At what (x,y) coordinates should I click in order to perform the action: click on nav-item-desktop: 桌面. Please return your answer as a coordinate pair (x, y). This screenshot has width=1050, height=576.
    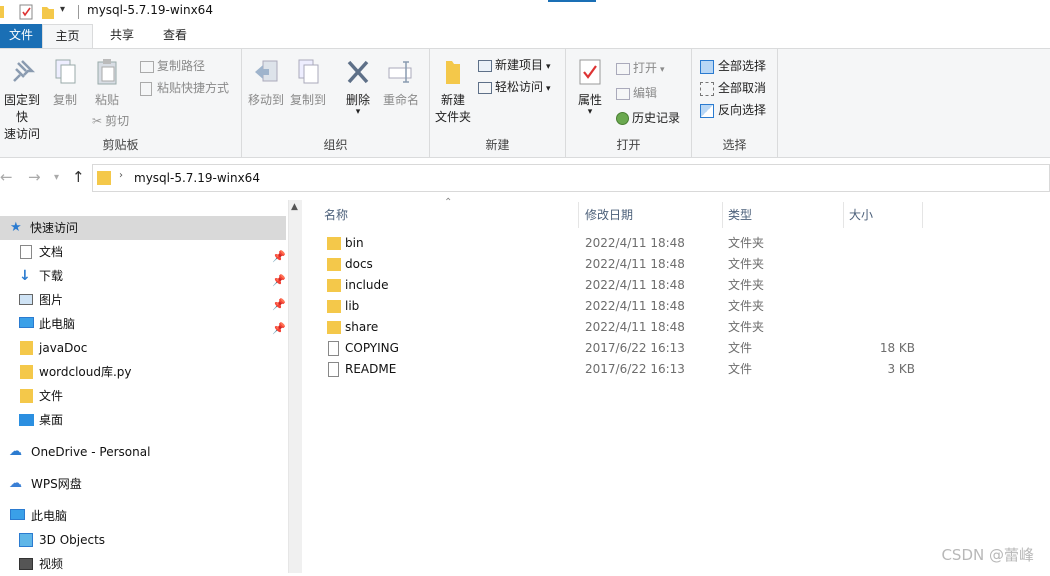
    Looking at the image, I should click on (143, 420).